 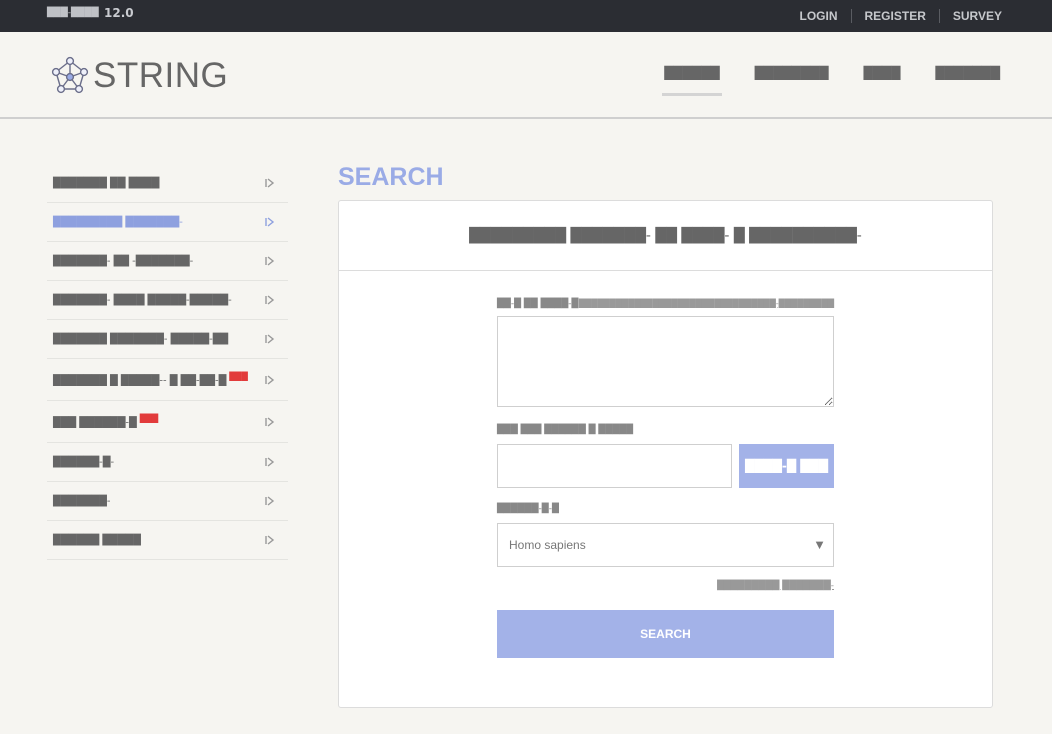 What do you see at coordinates (881, 82) in the screenshot?
I see `nav-item-3: ████` at bounding box center [881, 82].